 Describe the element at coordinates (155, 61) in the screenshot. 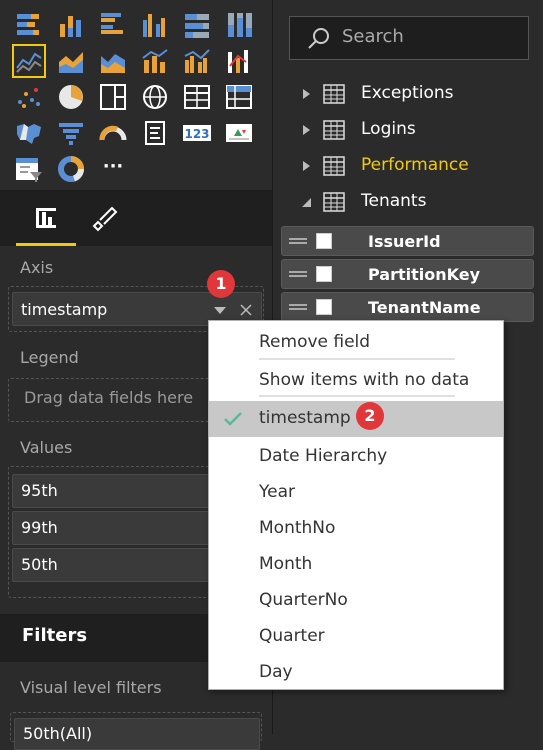

I see `line-and-stacked-column-chart-icon` at that location.